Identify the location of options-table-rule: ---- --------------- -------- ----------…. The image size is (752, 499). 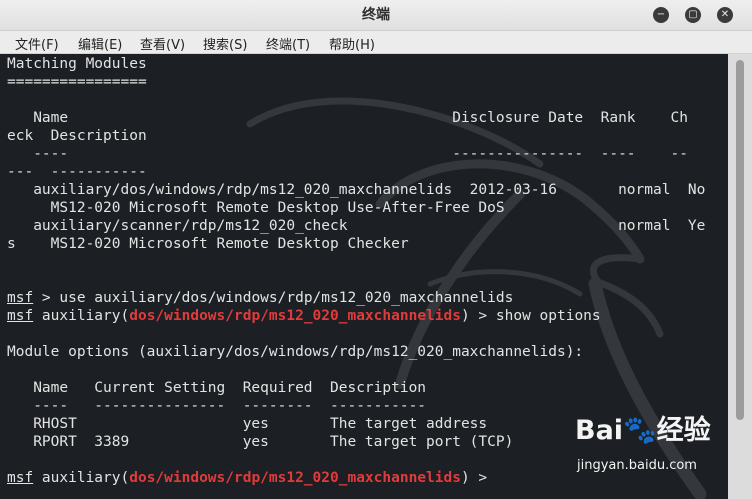
(217, 406).